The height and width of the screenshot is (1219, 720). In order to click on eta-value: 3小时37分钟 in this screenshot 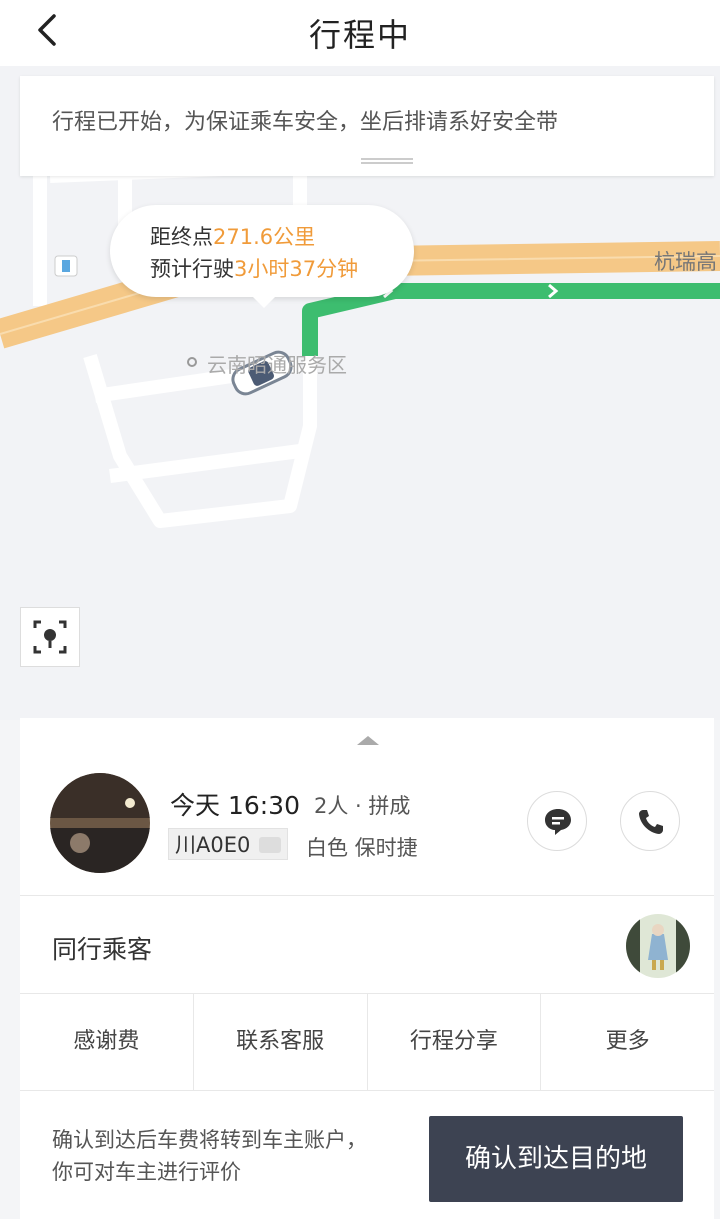, I will do `click(296, 269)`.